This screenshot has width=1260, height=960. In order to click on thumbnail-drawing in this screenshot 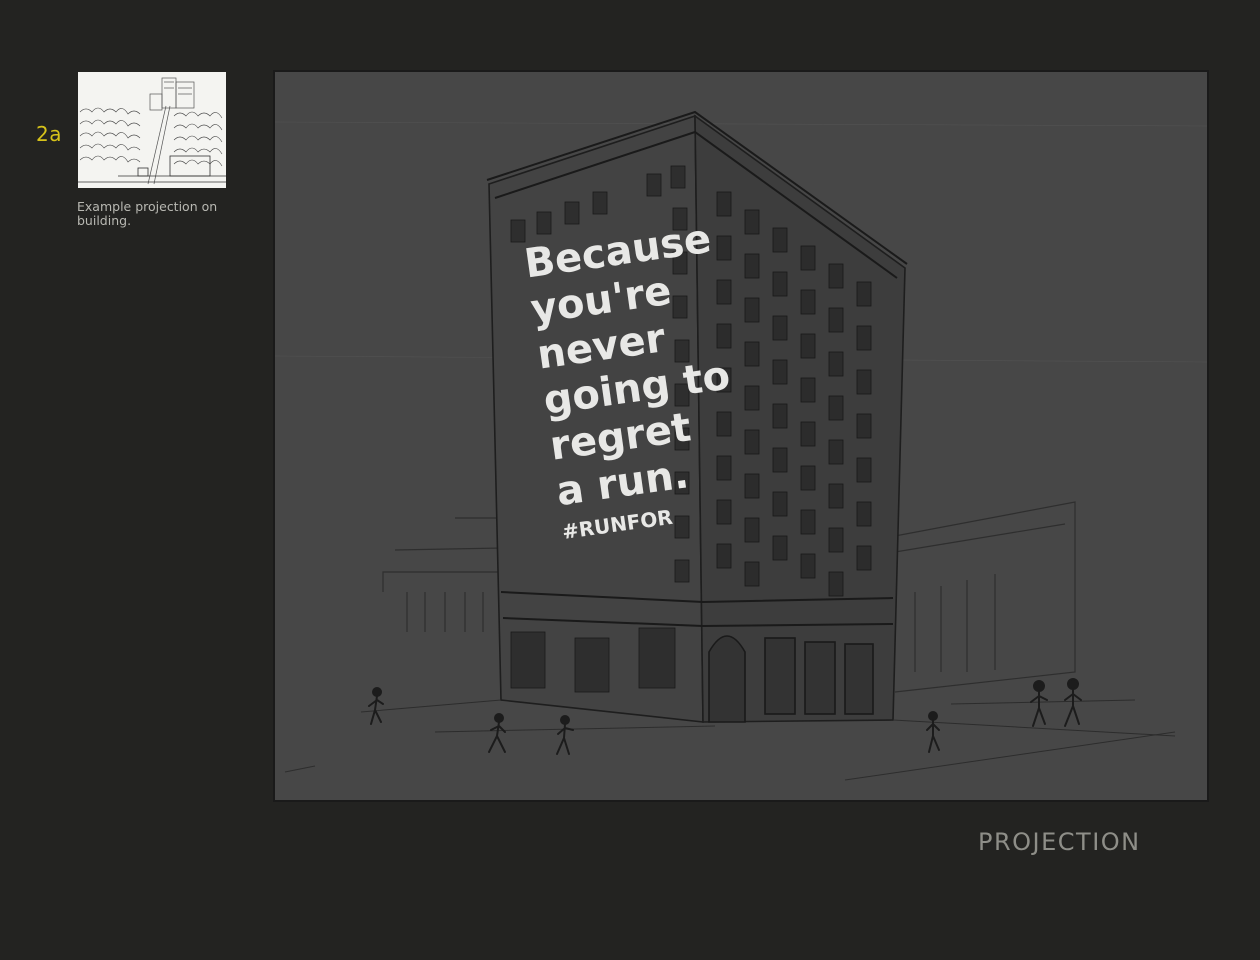, I will do `click(152, 130)`.